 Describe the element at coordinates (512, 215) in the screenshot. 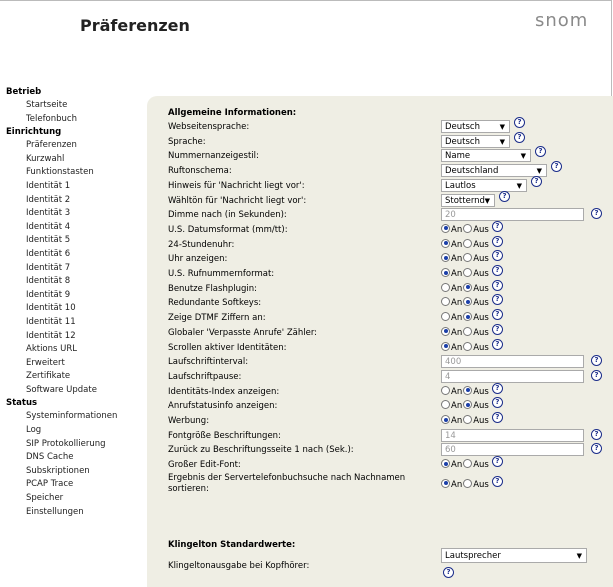

I see `setting-input: 20` at that location.